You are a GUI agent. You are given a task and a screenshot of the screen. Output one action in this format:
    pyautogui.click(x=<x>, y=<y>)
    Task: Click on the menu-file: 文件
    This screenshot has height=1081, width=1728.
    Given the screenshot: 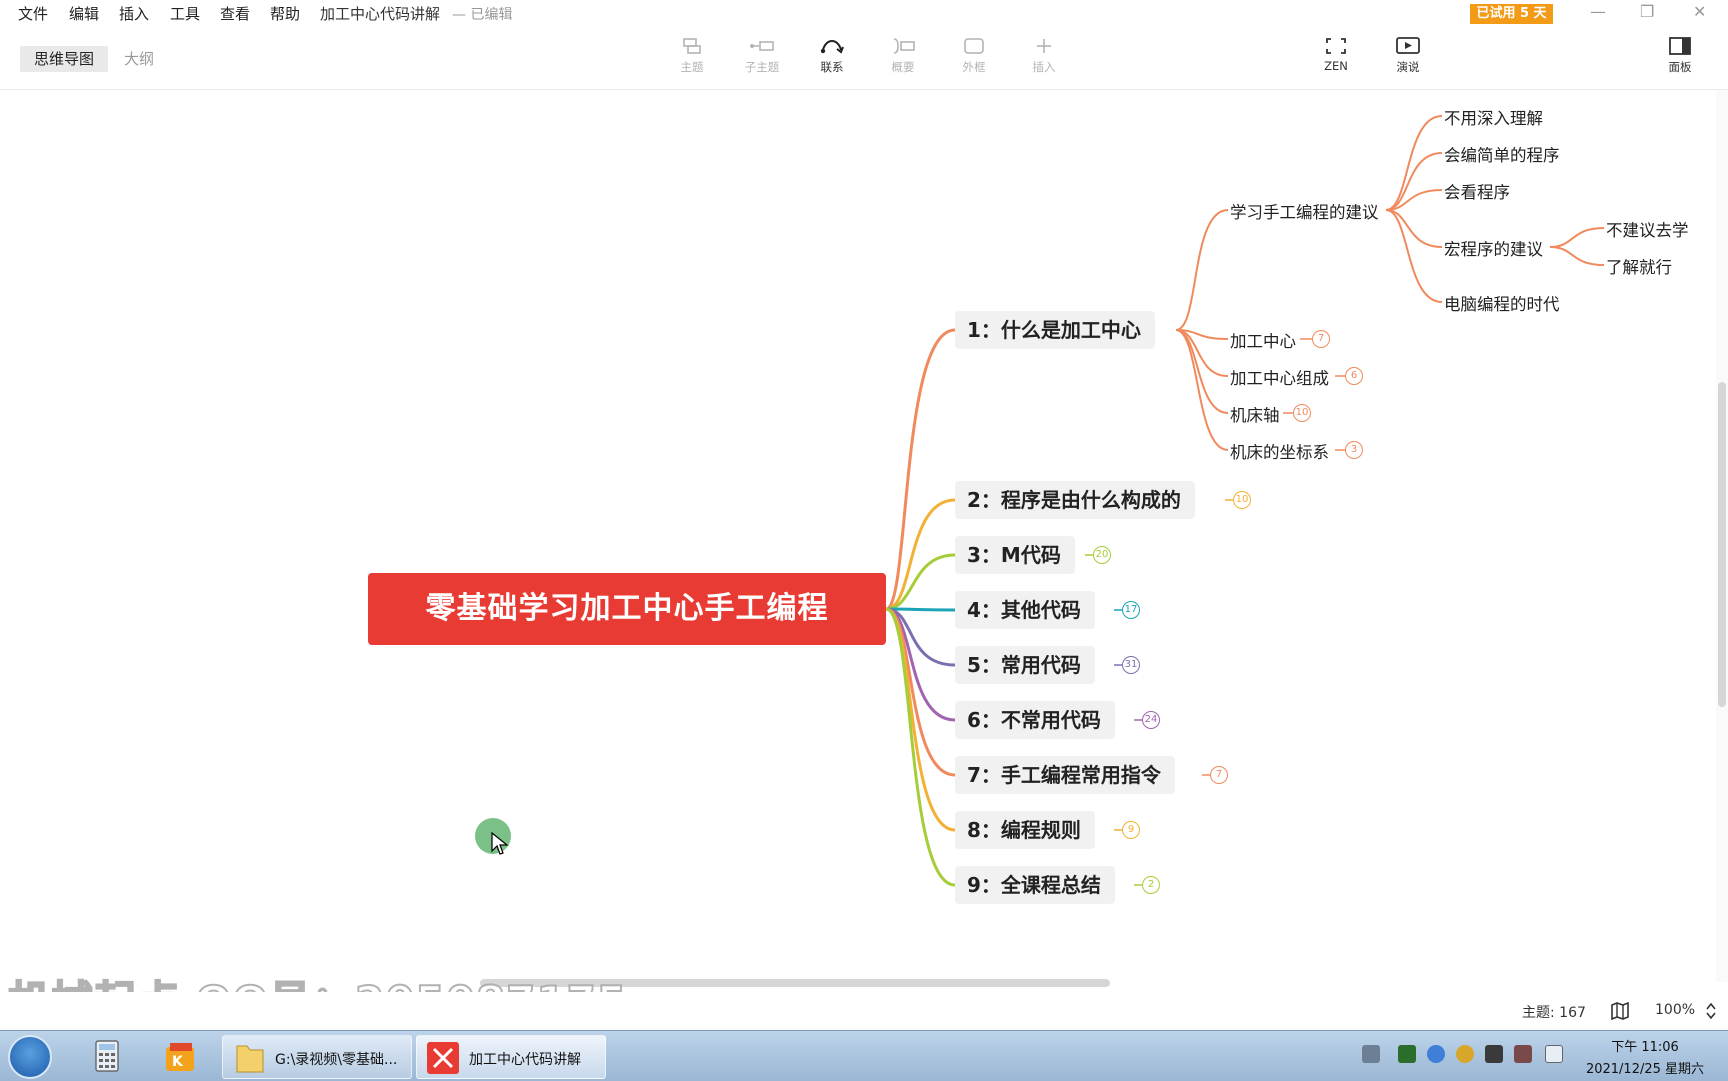 What is the action you would take?
    pyautogui.click(x=33, y=13)
    